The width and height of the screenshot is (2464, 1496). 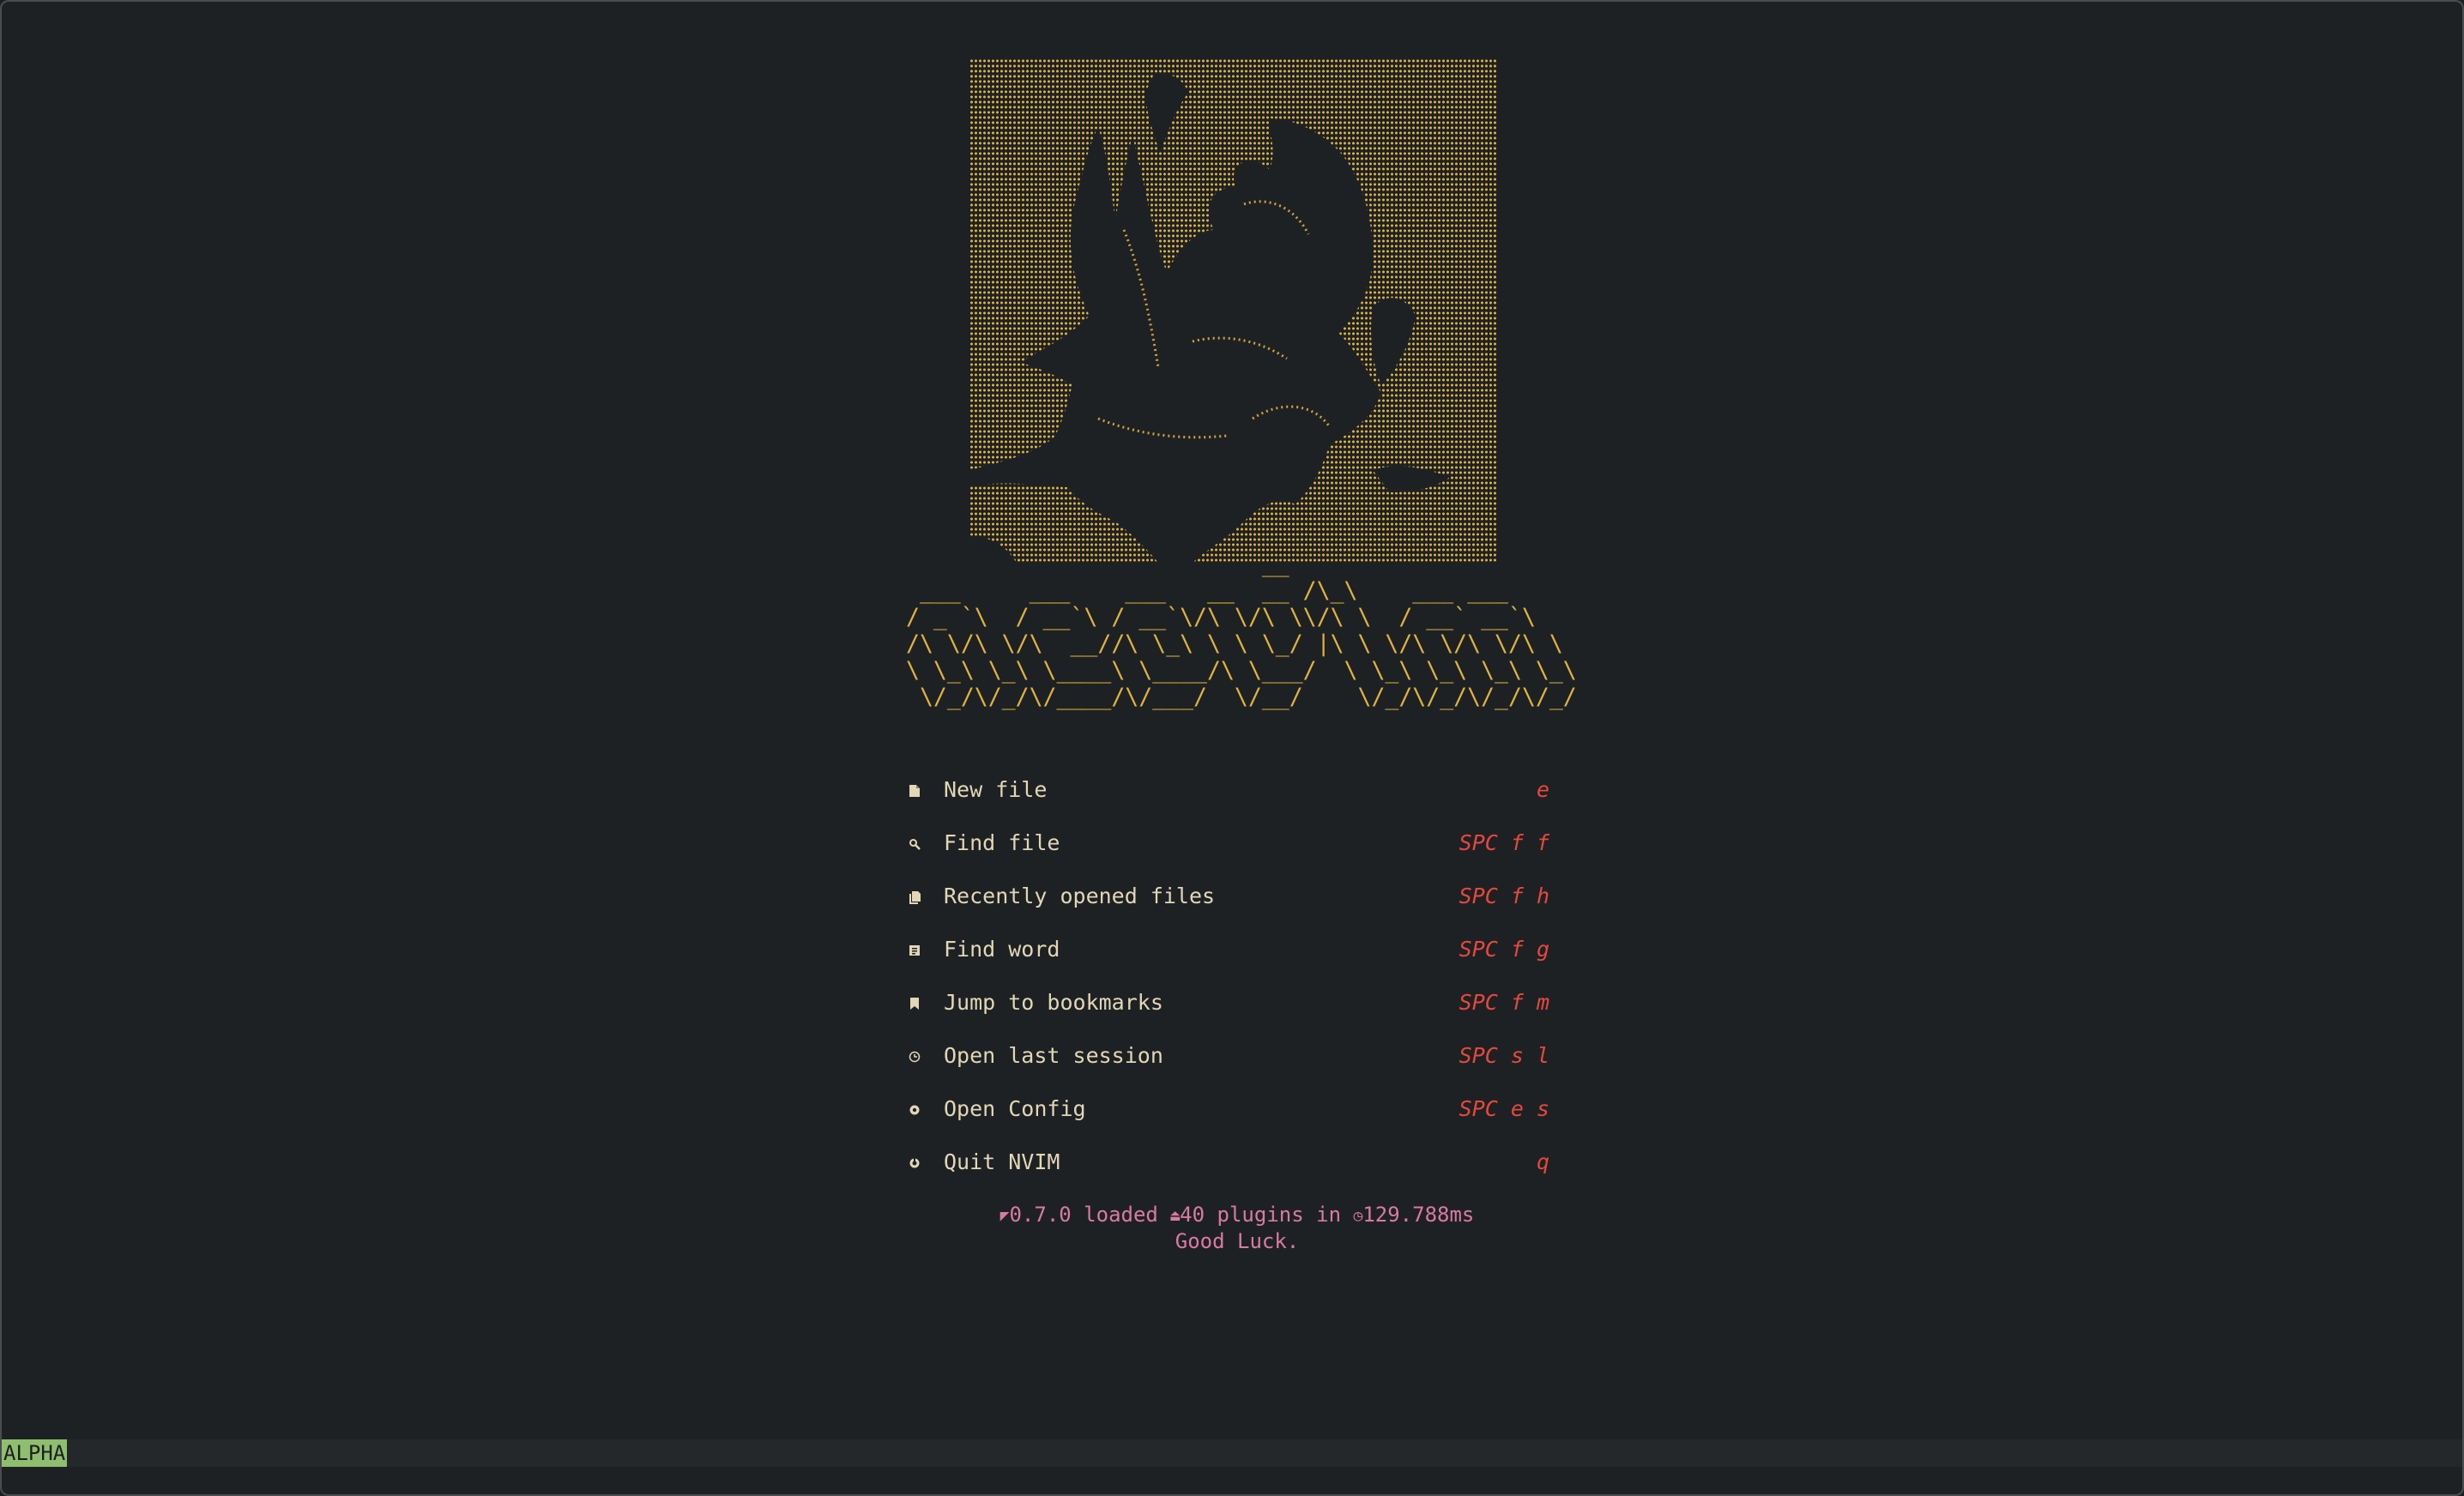 I want to click on tagline: Good Luck., so click(x=1237, y=1241).